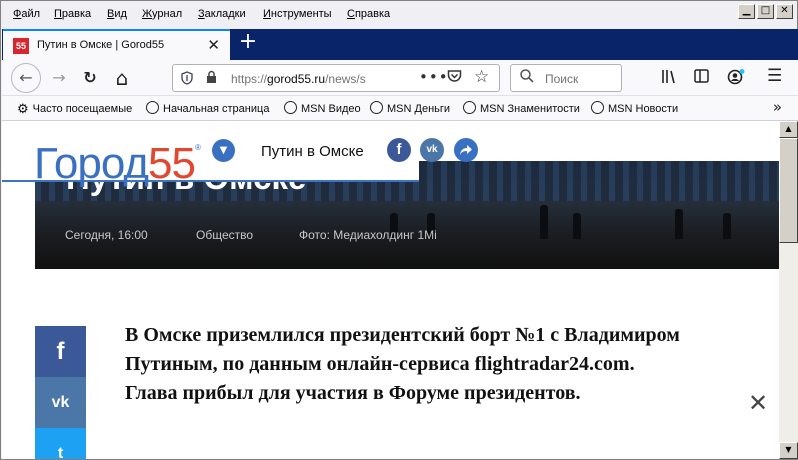 The height and width of the screenshot is (460, 798). Describe the element at coordinates (466, 150) in the screenshot. I see `share-forward-icon` at that location.